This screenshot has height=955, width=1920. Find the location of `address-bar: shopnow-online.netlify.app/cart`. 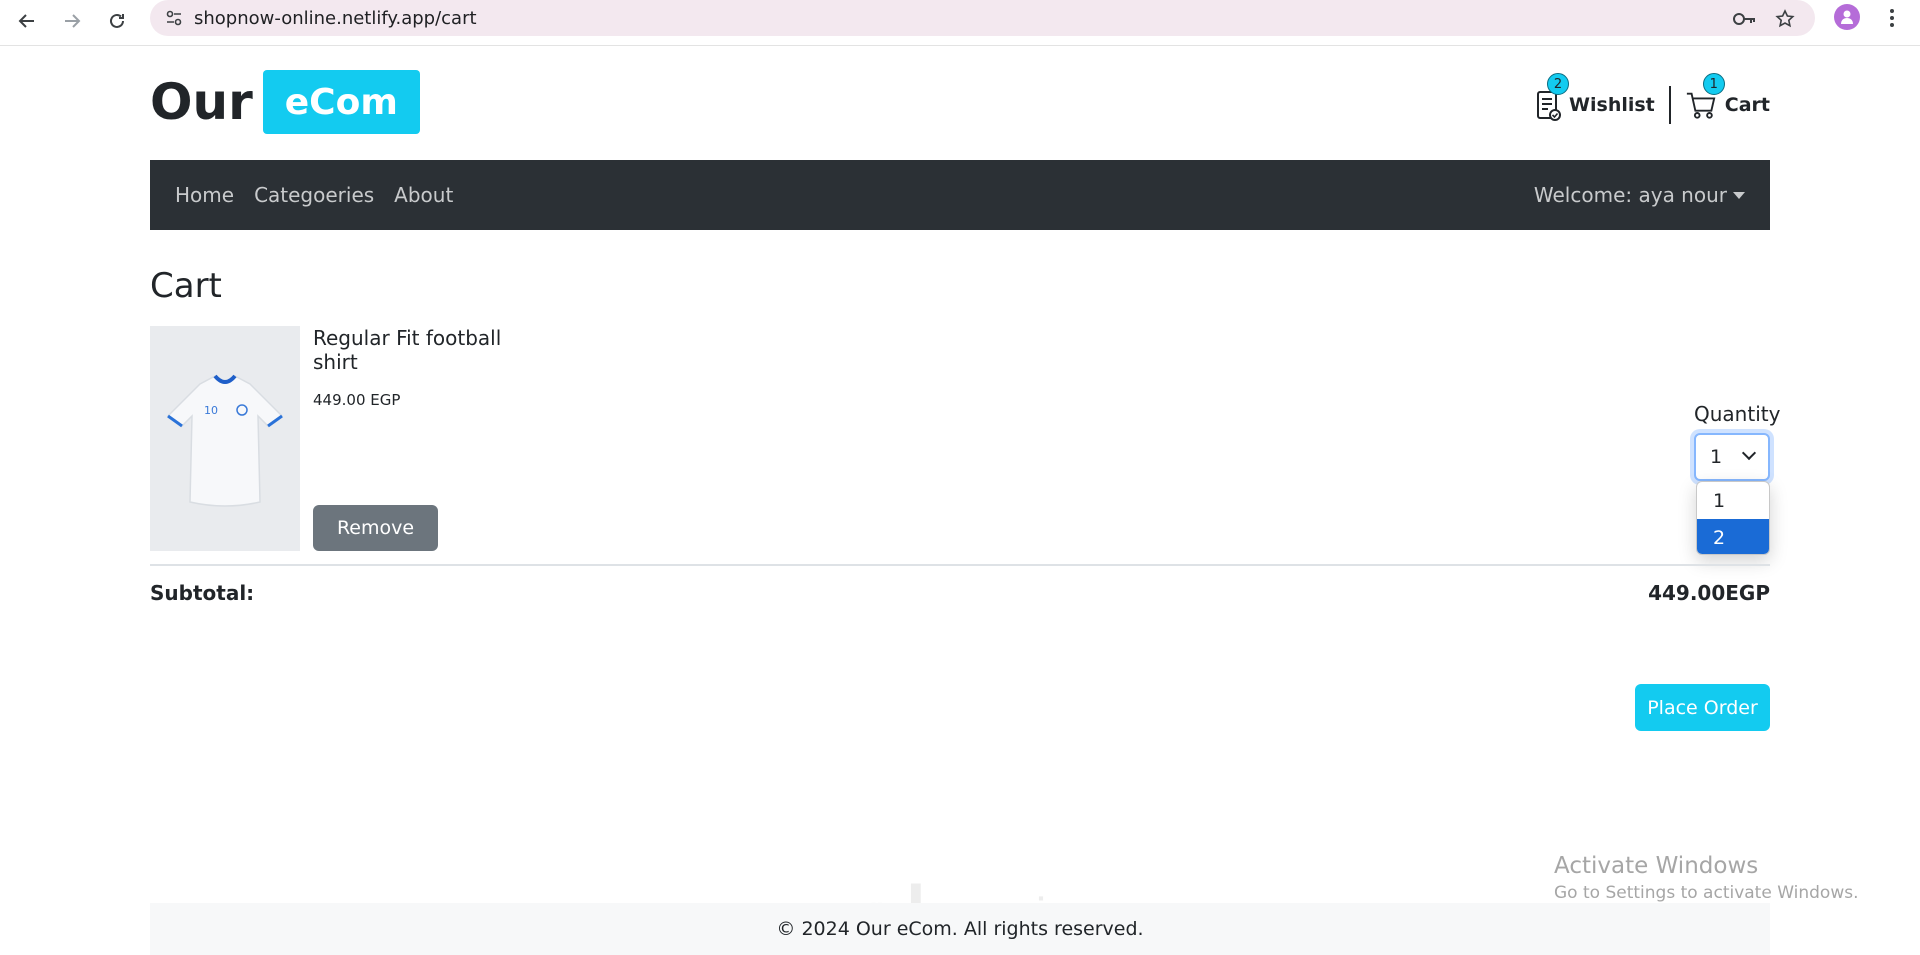

address-bar: shopnow-online.netlify.app/cart is located at coordinates (982, 18).